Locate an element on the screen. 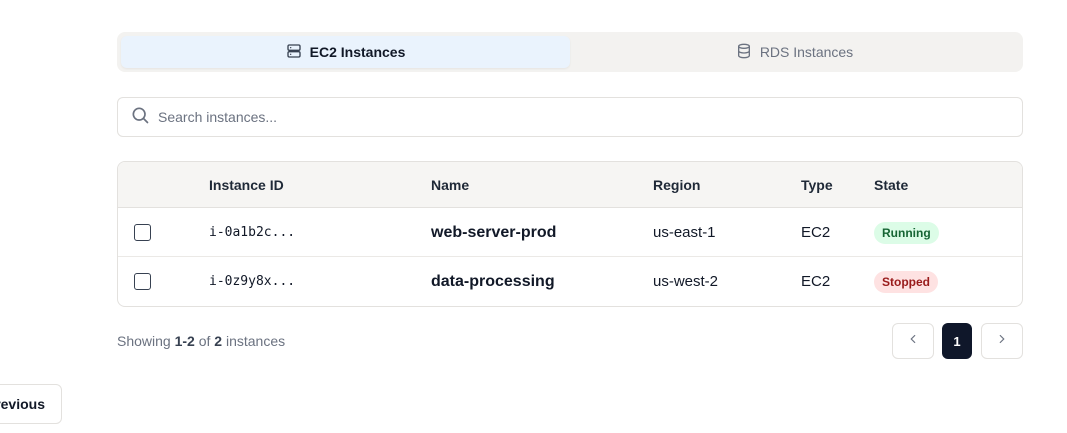  chevron-right-icon is located at coordinates (1002, 341).